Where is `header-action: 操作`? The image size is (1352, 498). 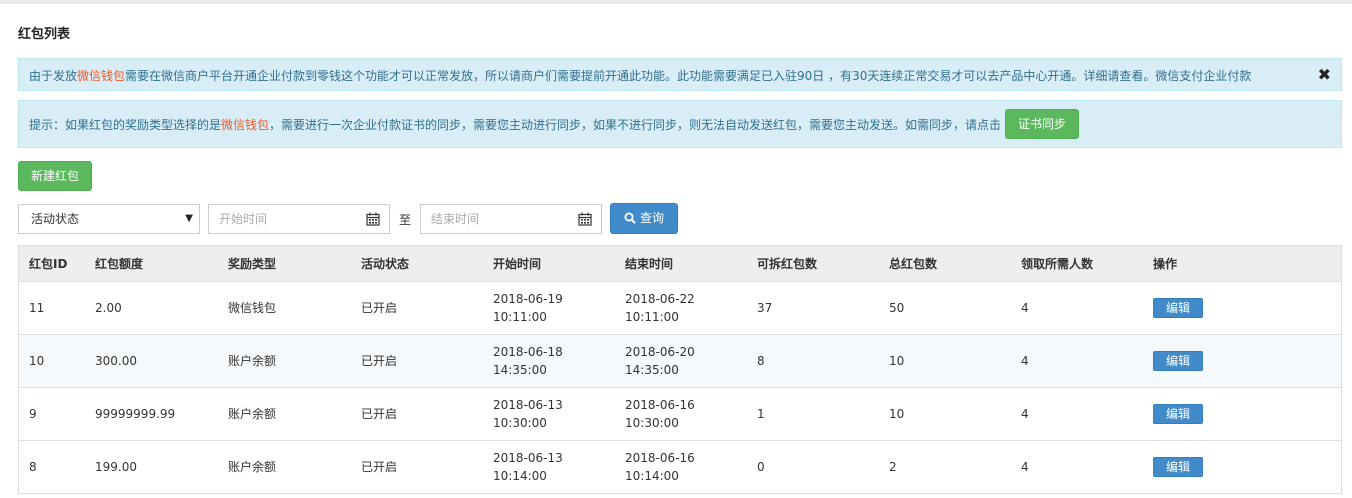 header-action: 操作 is located at coordinates (1165, 263).